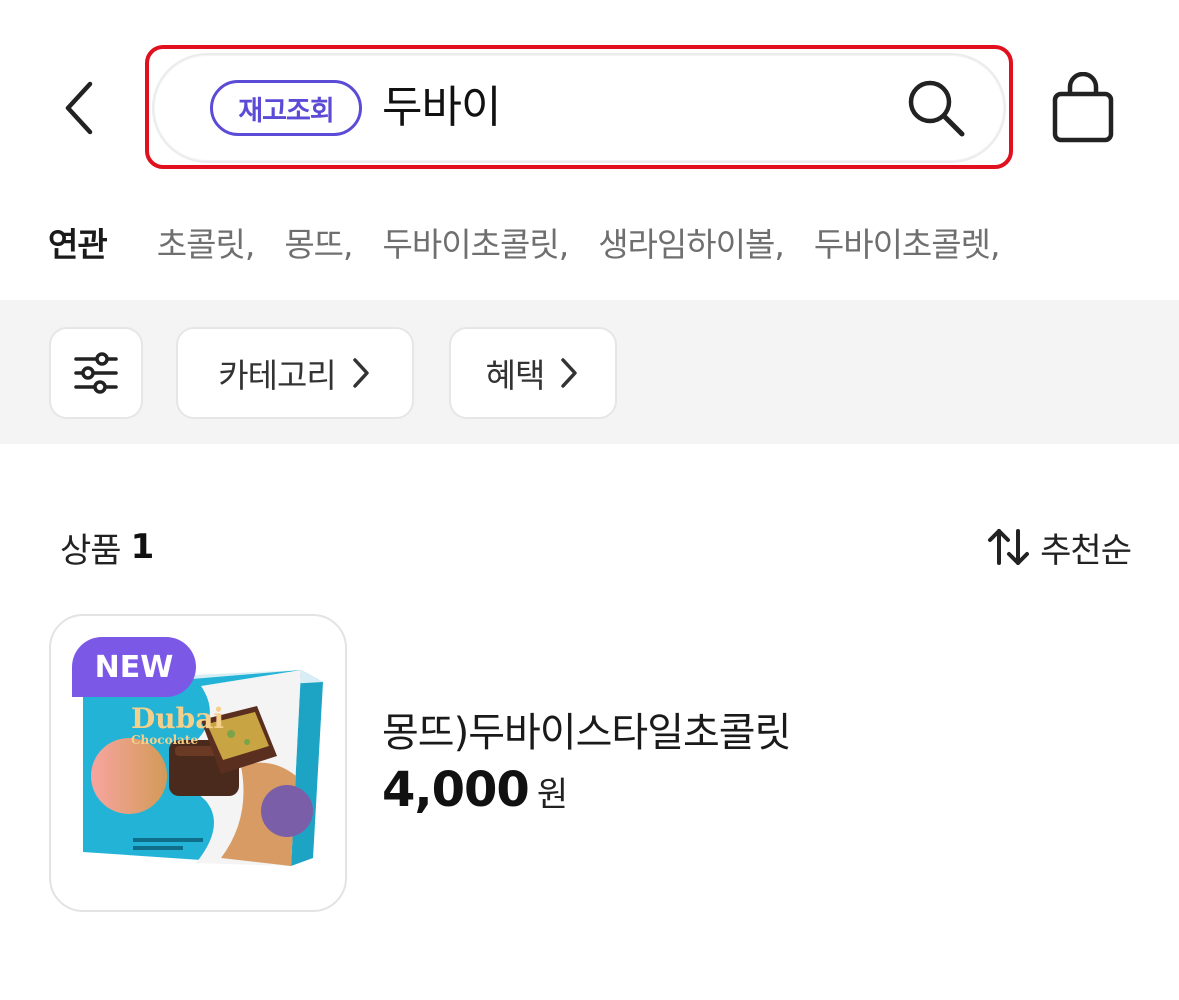 This screenshot has height=1000, width=1179. What do you see at coordinates (177, 718) in the screenshot?
I see `package-brand-text: Dubai` at bounding box center [177, 718].